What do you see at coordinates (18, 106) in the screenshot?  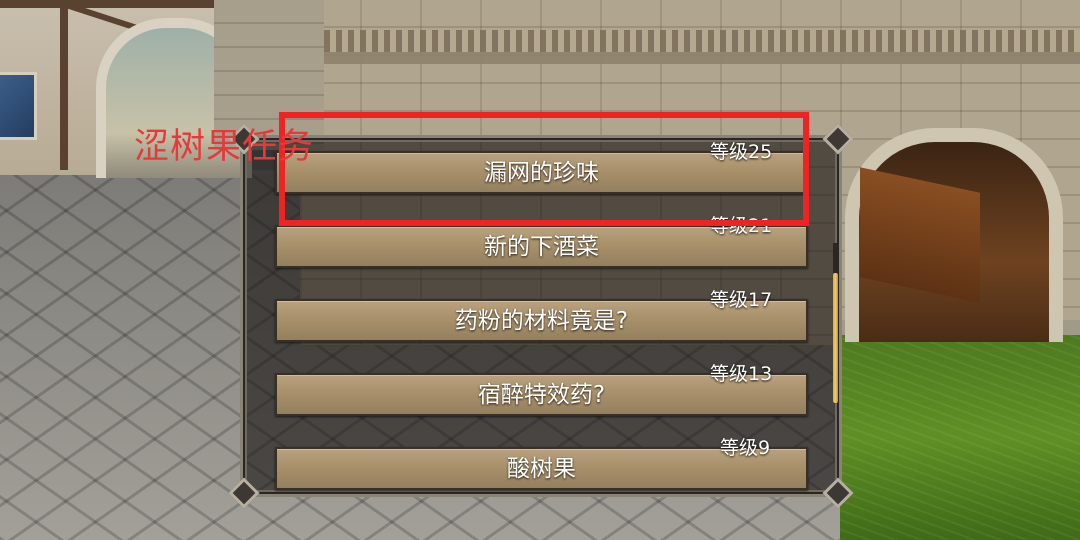 I see `house-window` at bounding box center [18, 106].